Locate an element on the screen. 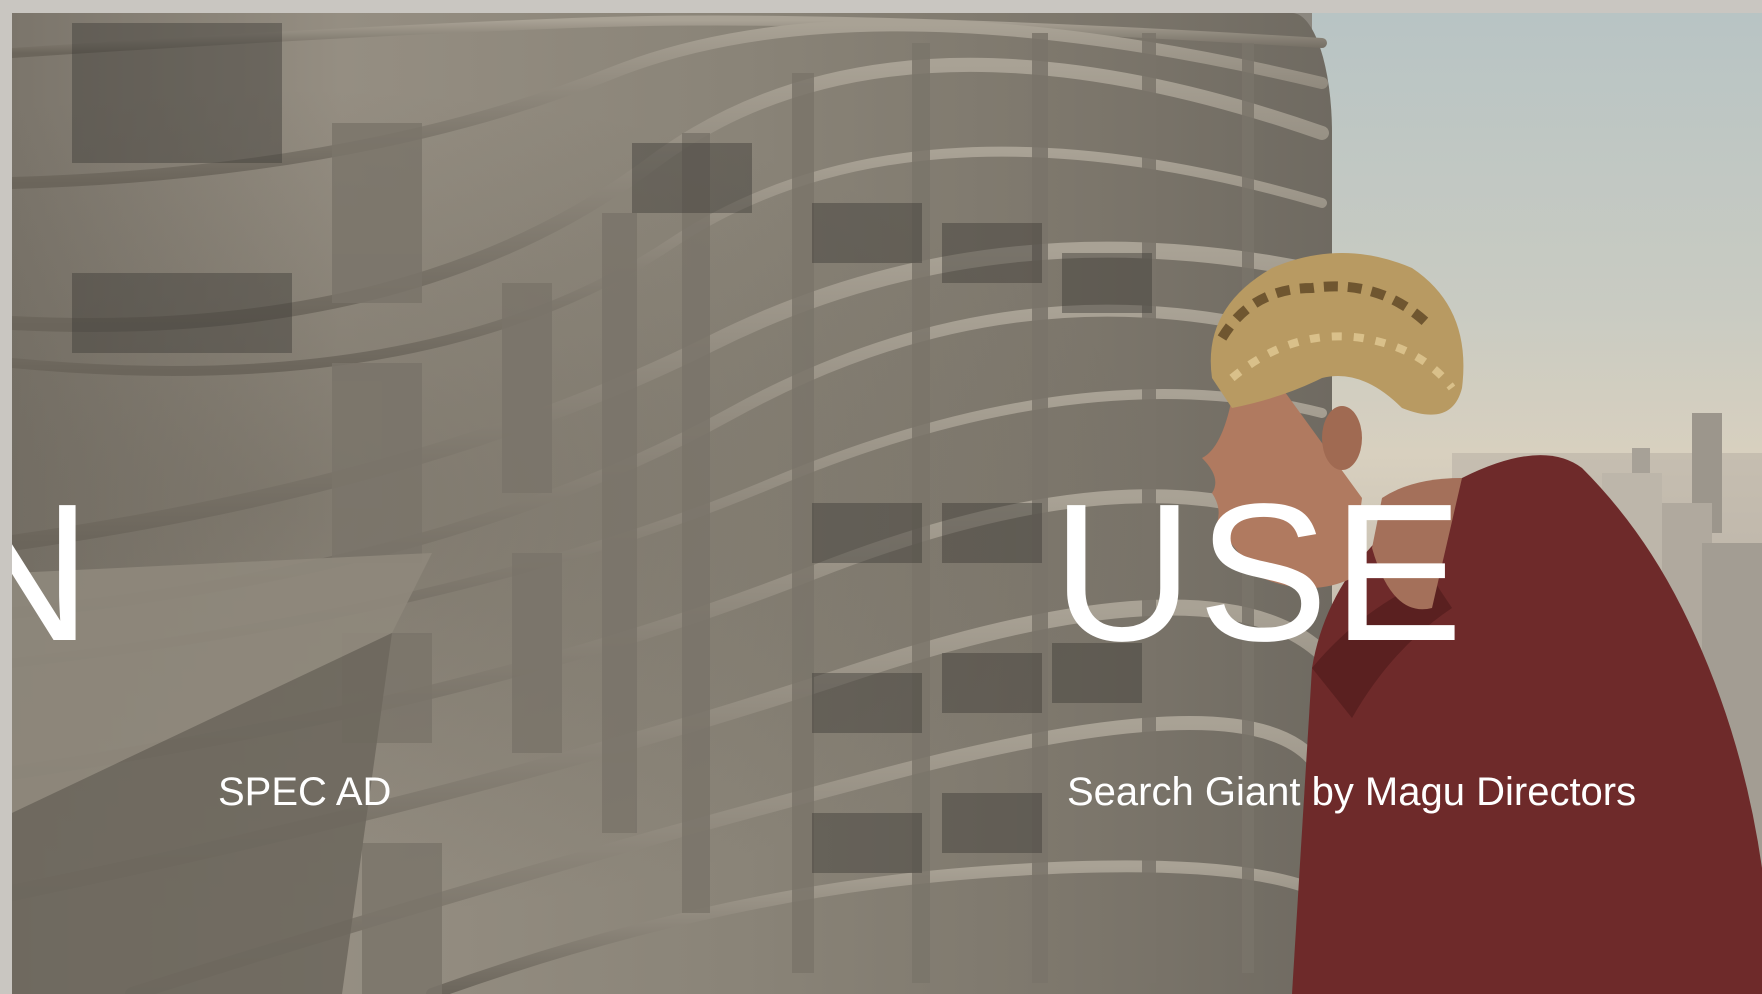 The width and height of the screenshot is (1762, 994). project-credit-link: Search Giant by Magu Directors is located at coordinates (1351, 792).